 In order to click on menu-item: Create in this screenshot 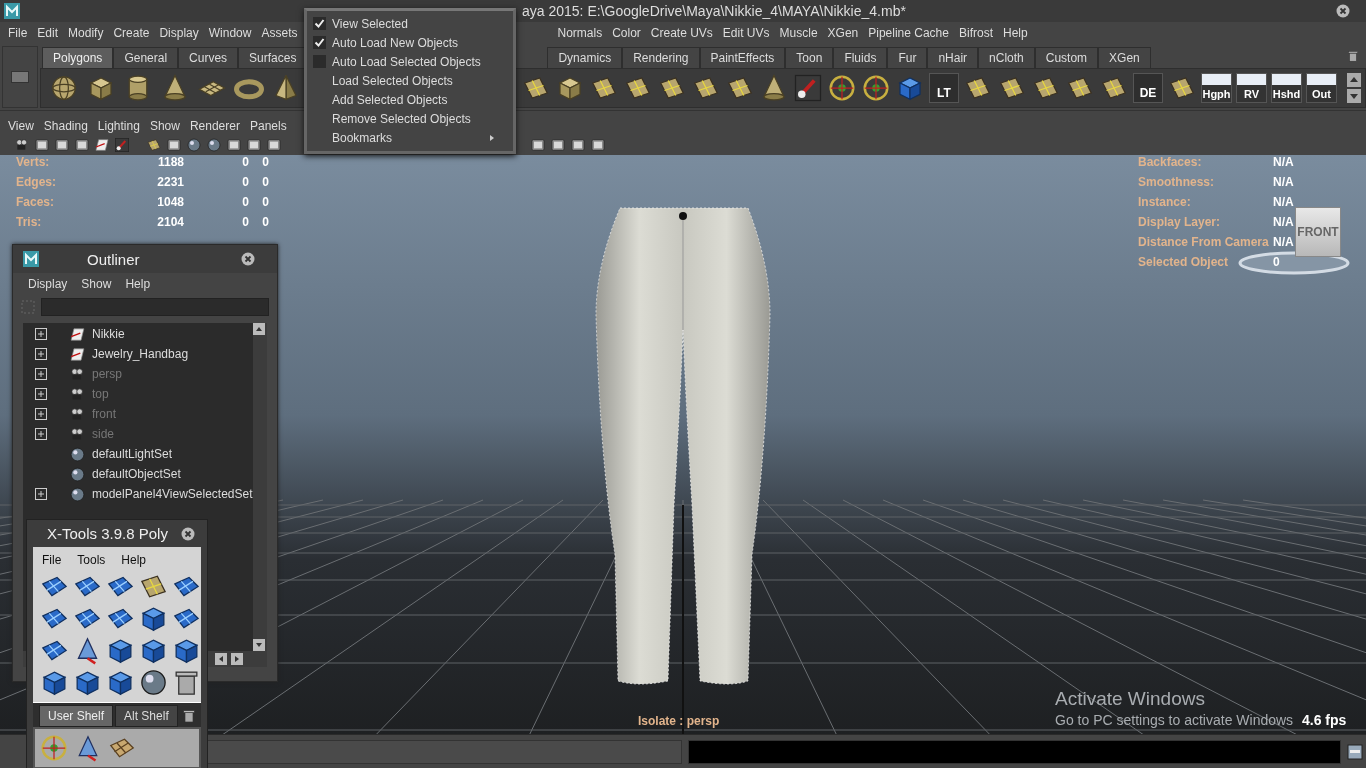, I will do `click(131, 32)`.